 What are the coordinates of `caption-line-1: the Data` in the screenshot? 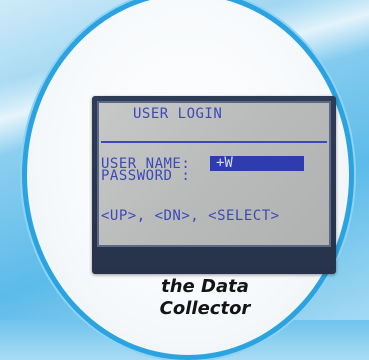 It's located at (205, 286).